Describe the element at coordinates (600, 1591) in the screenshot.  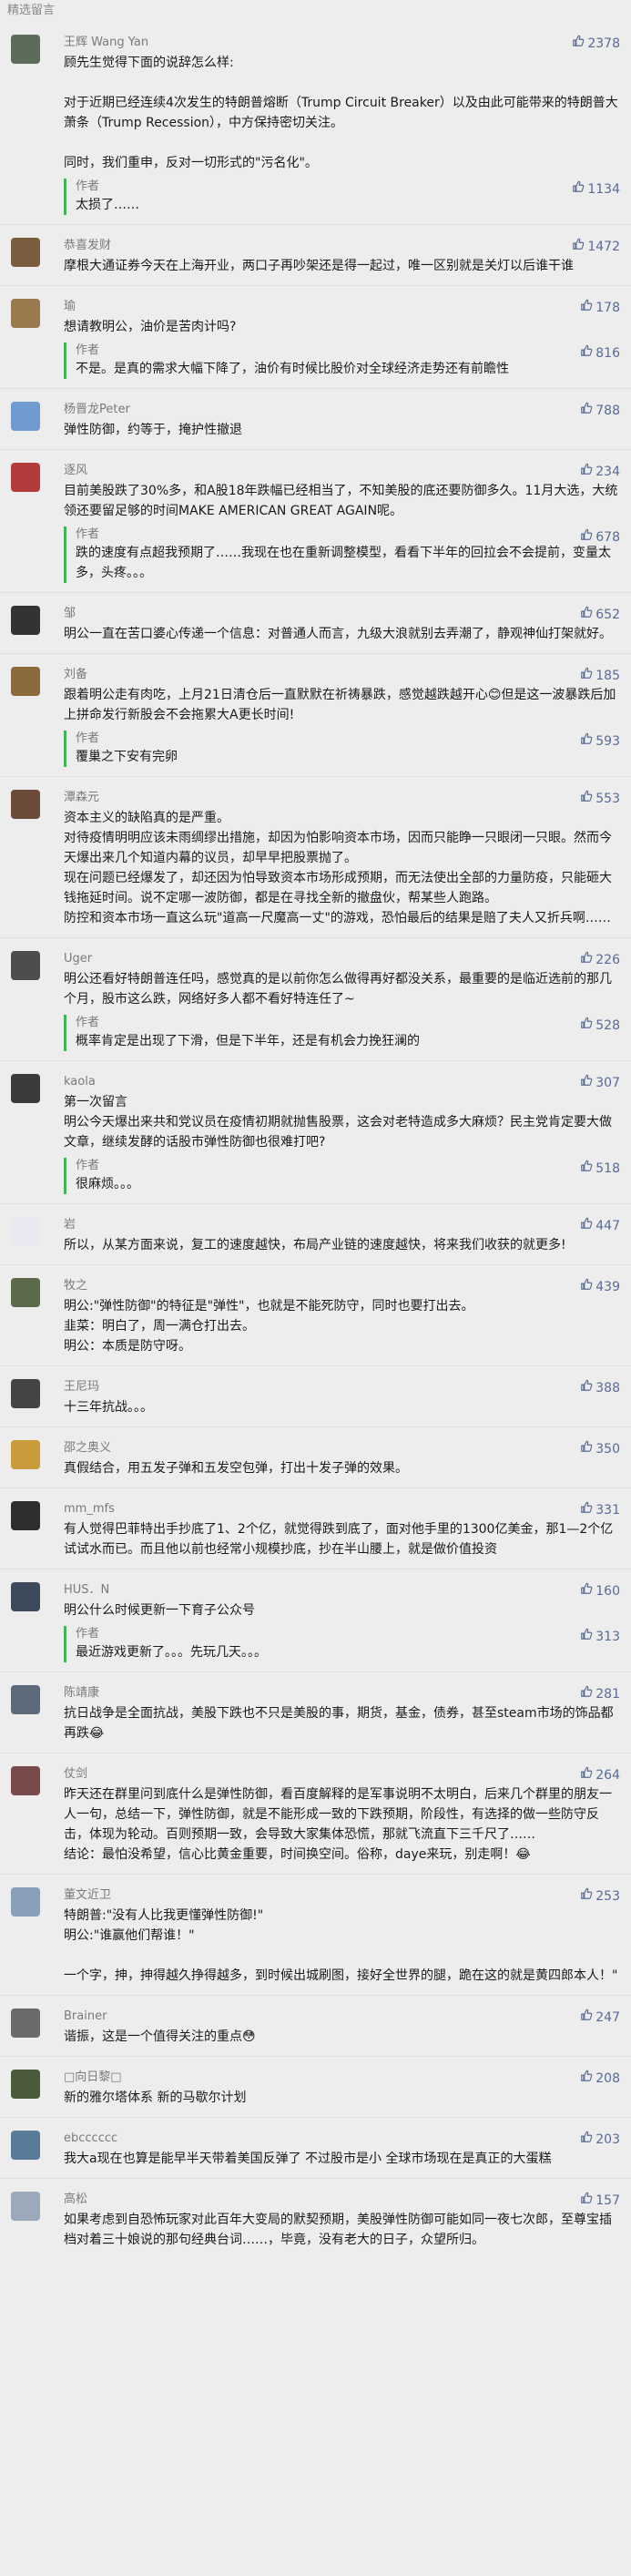
I see `like-button: 160` at that location.